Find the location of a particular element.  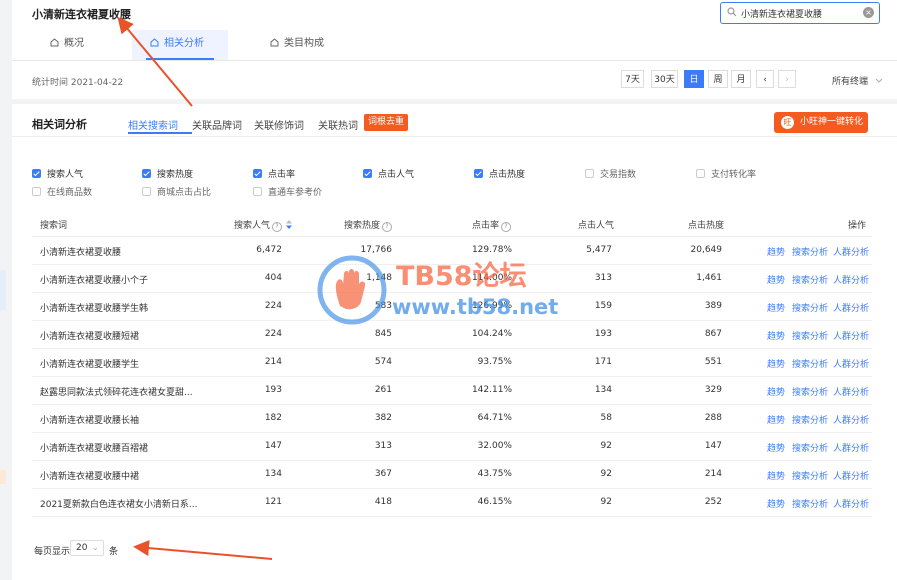

metric-label: 点击率 is located at coordinates (282, 175).